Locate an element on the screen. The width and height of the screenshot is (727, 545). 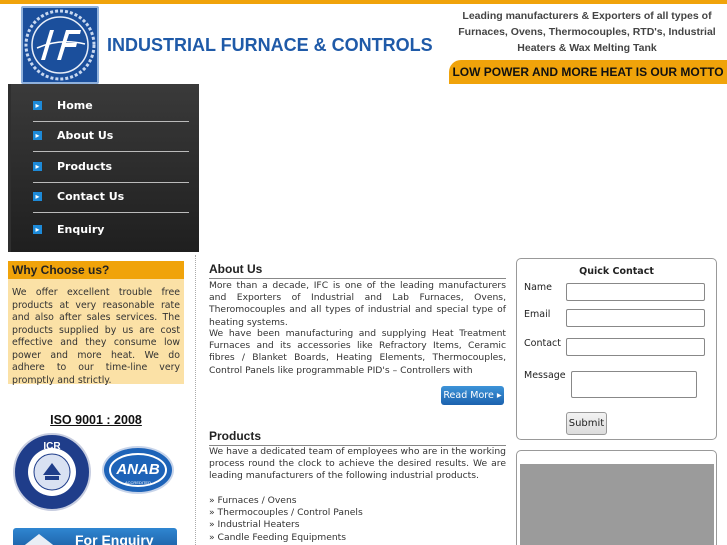
submit-button: Submit is located at coordinates (586, 423).